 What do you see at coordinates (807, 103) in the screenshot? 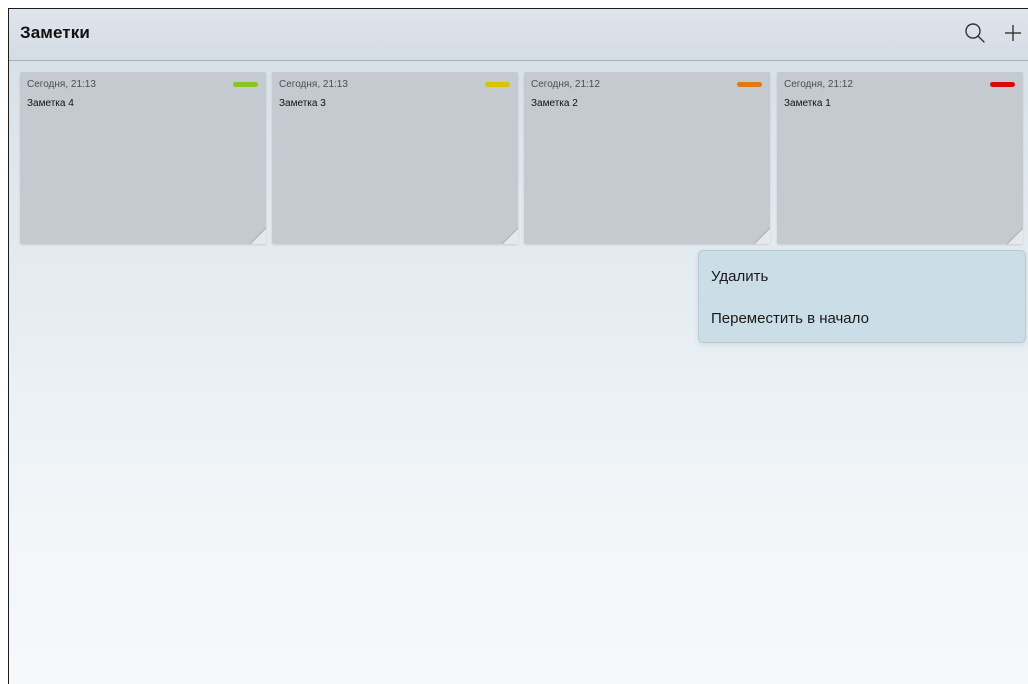
I see `note-title: Заметка 1` at bounding box center [807, 103].